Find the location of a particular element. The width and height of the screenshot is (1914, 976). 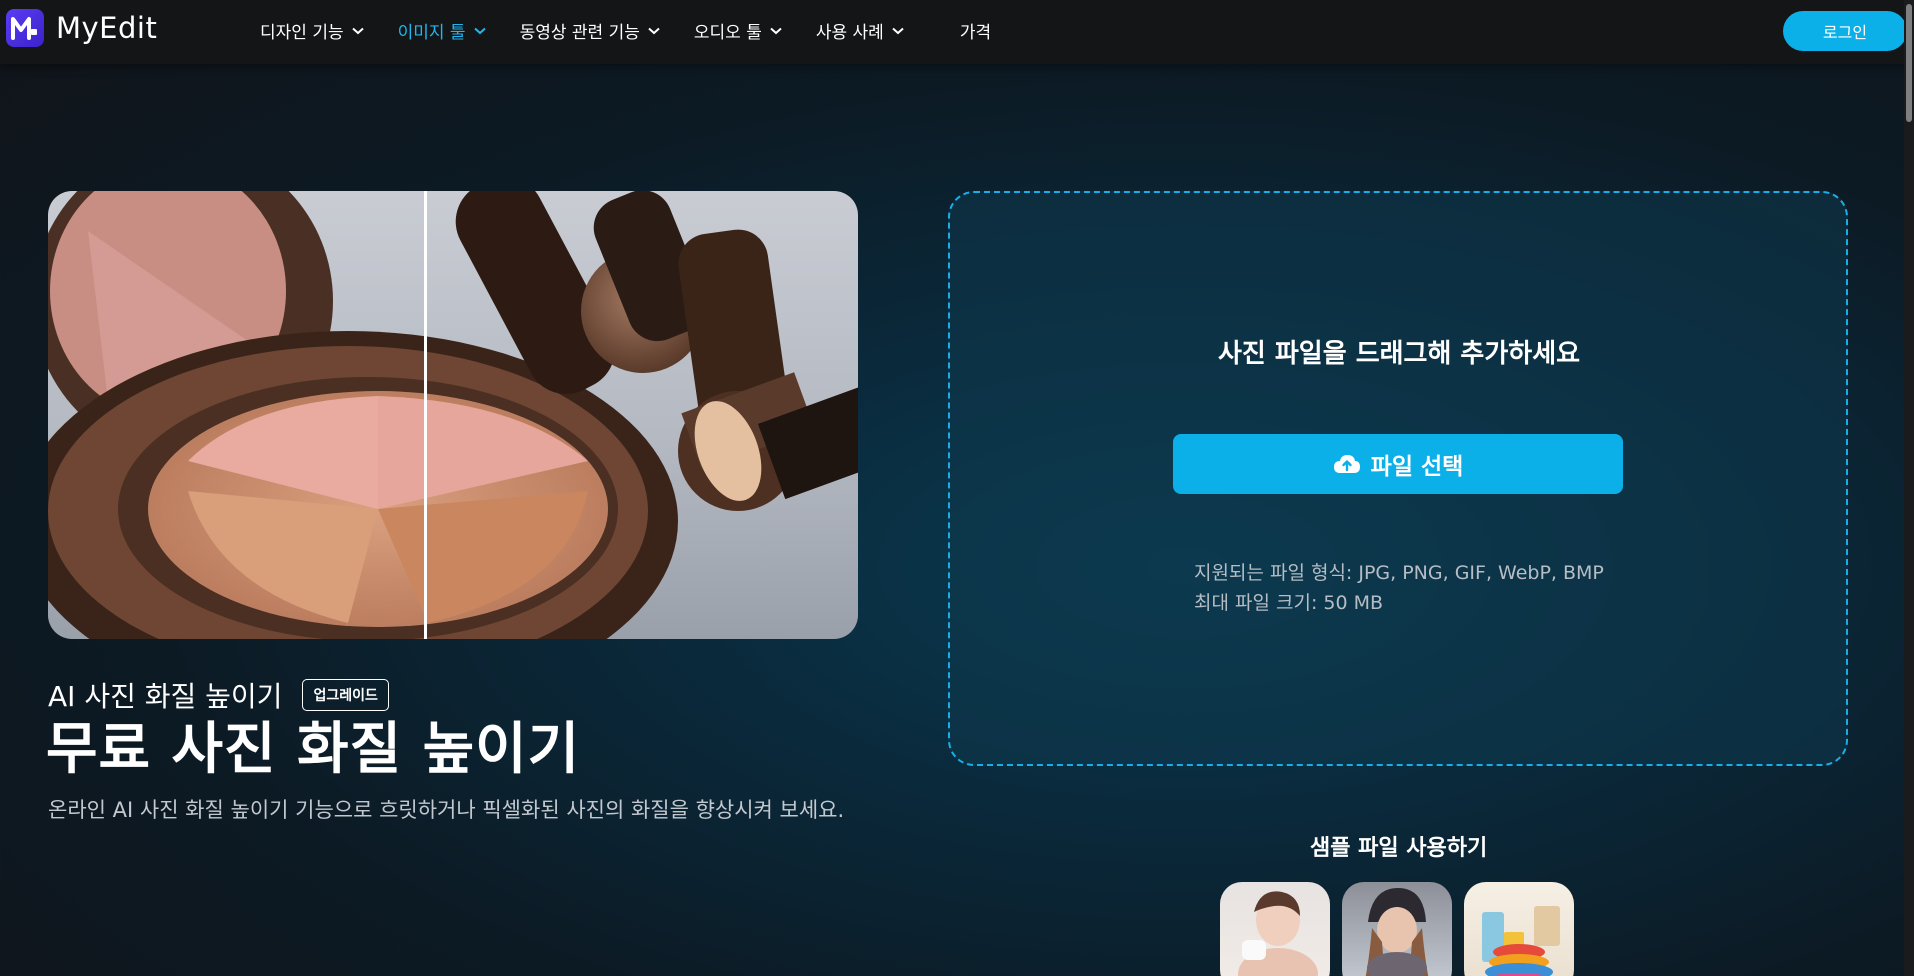

compare-slider-handle is located at coordinates (425, 415).